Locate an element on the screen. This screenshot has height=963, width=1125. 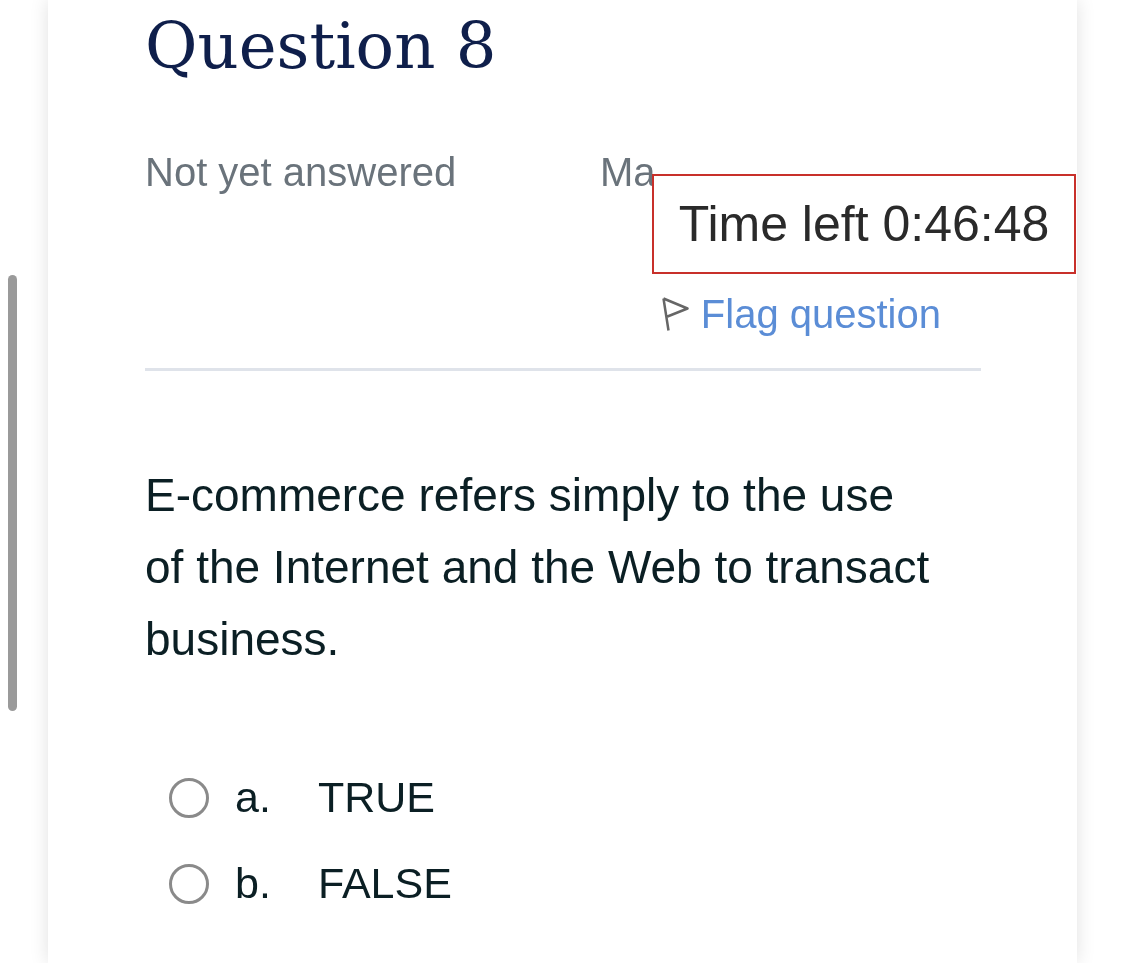
answer-option: a. TRUE is located at coordinates (575, 797).